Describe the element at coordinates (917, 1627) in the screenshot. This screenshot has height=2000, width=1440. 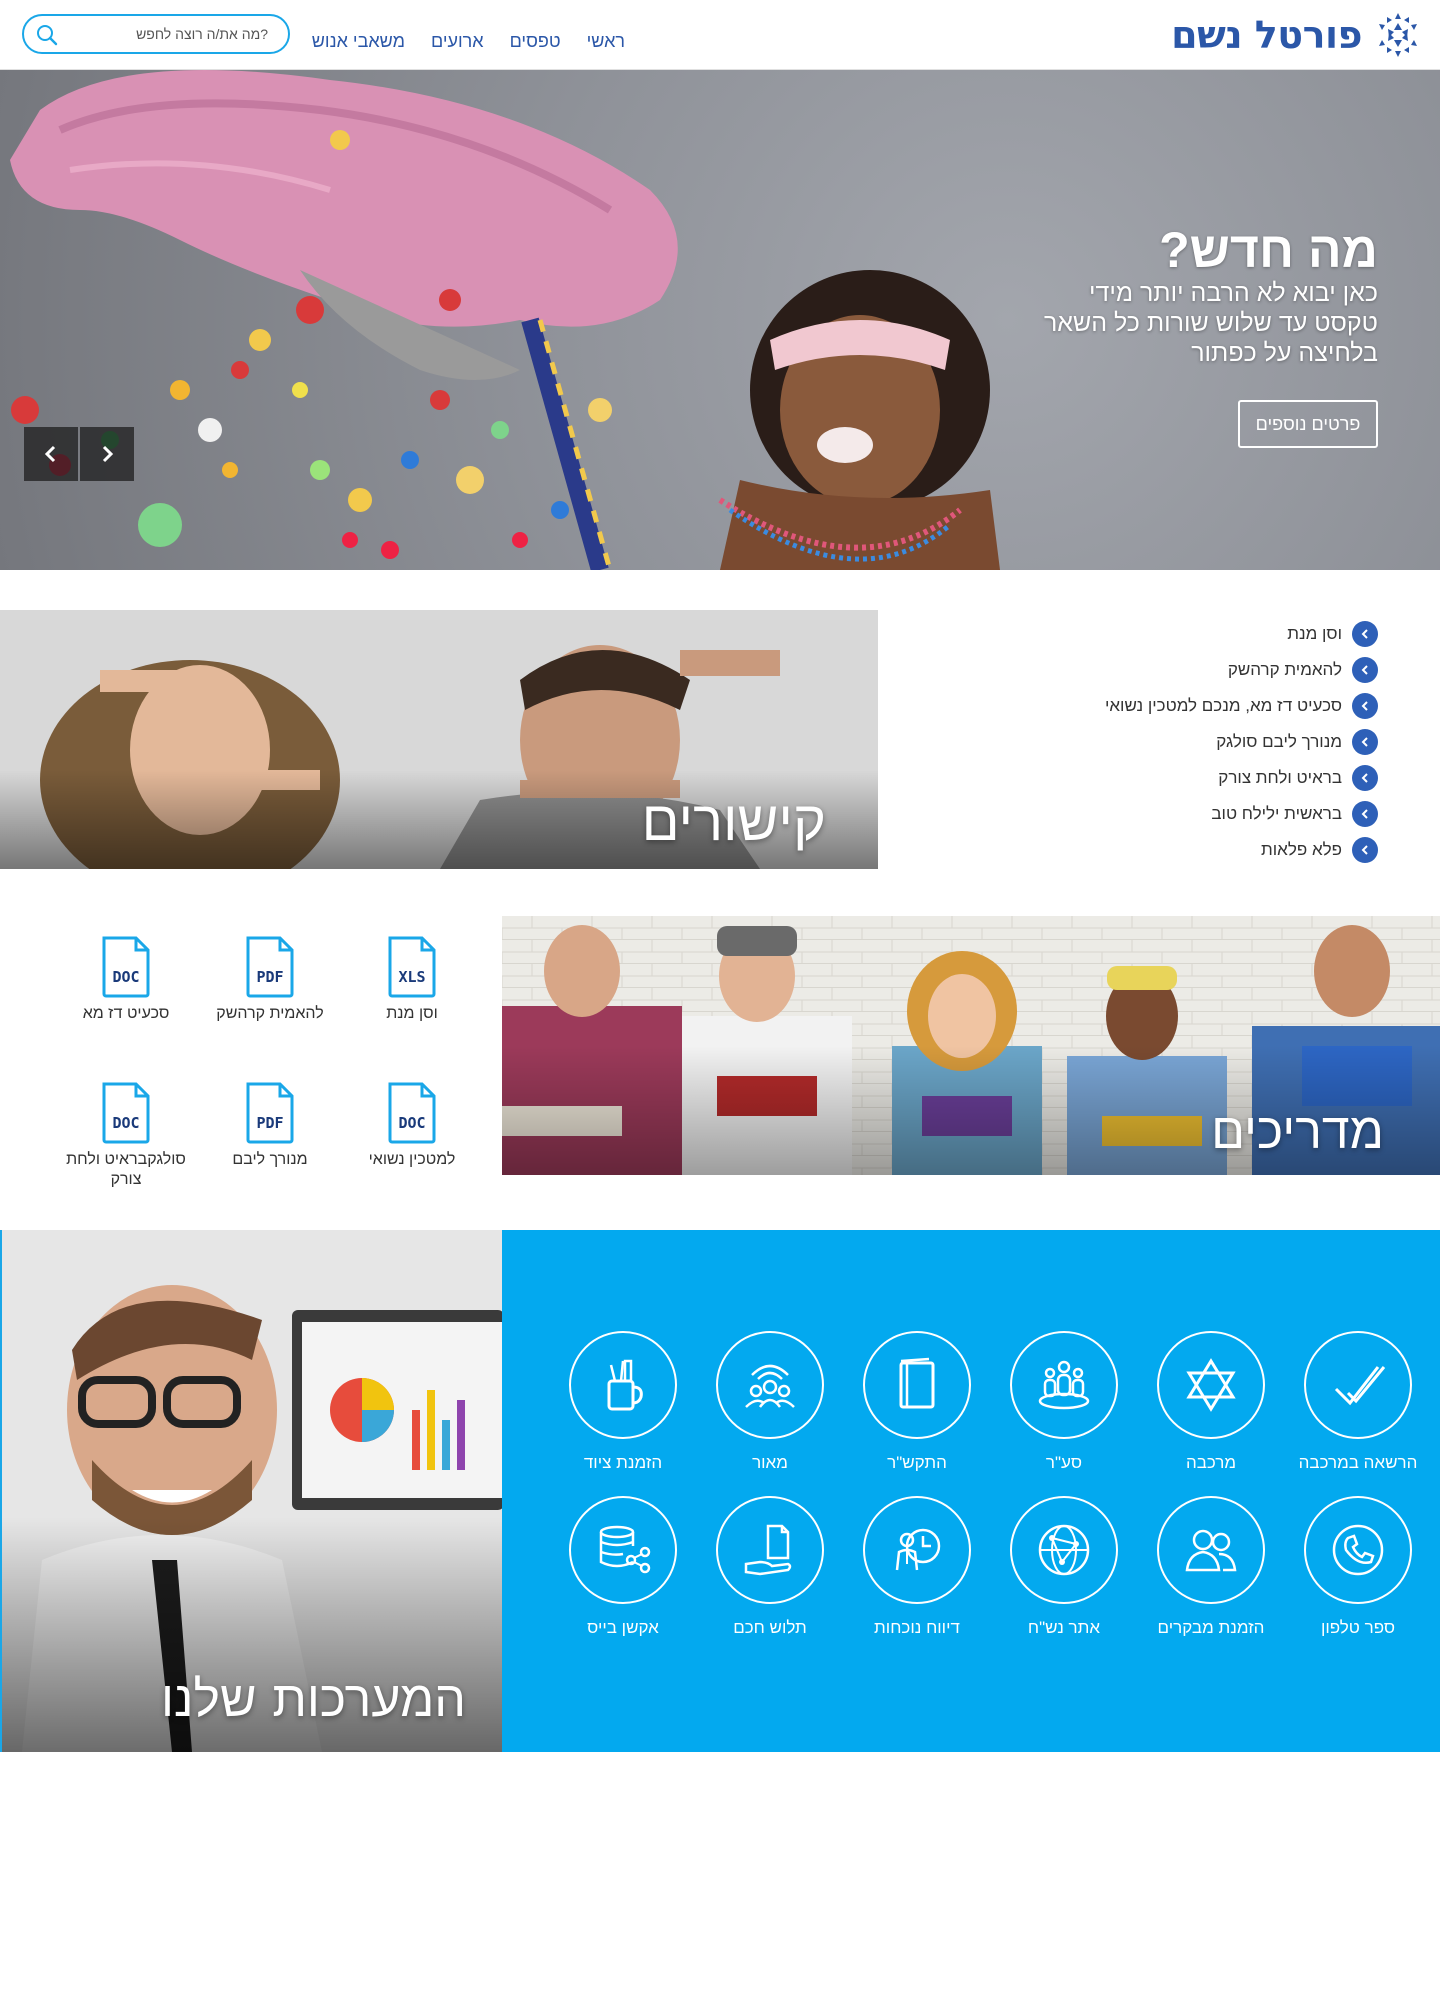
I see `system-label: דיווח נוכחות` at that location.